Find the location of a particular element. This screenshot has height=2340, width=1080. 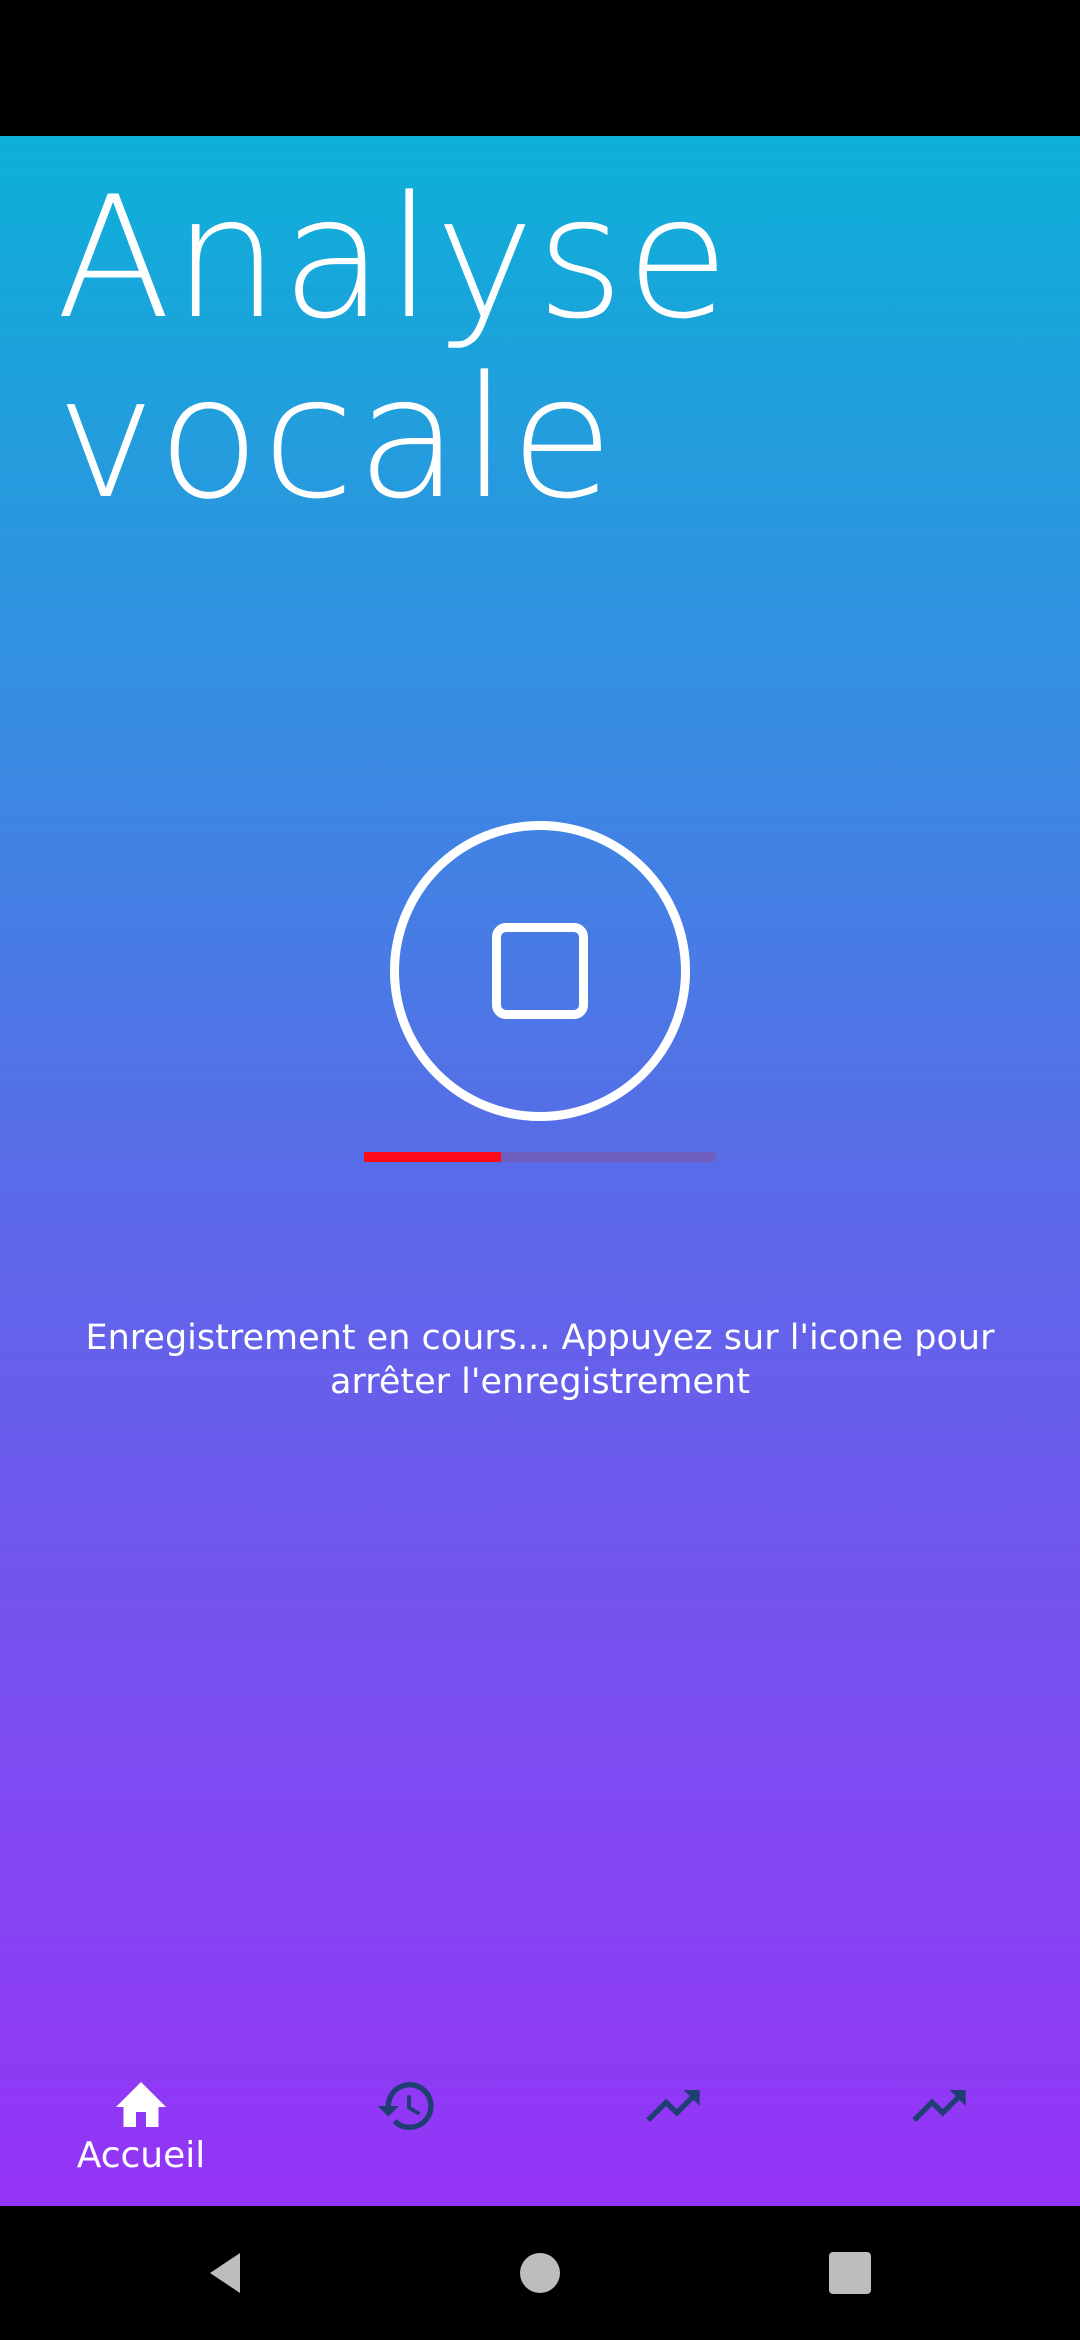

page-title-line-2: vocale is located at coordinates (336, 438).